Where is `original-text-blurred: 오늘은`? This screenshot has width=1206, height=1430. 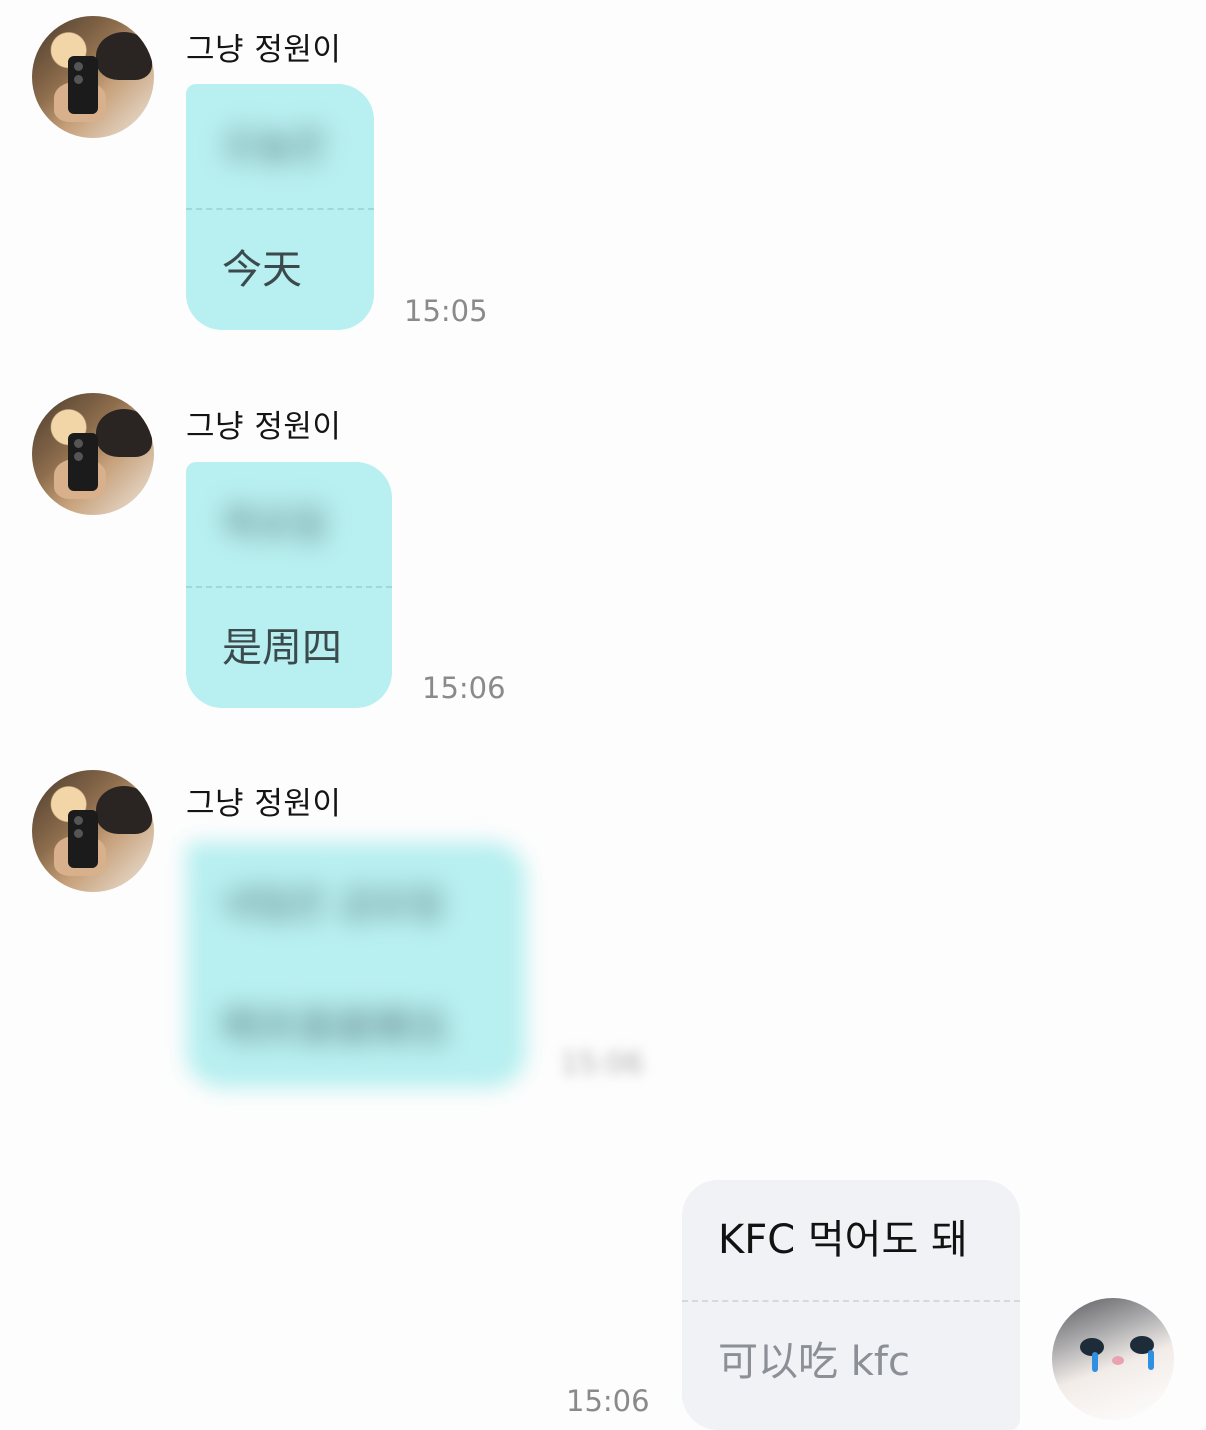 original-text-blurred: 오늘은 is located at coordinates (274, 146).